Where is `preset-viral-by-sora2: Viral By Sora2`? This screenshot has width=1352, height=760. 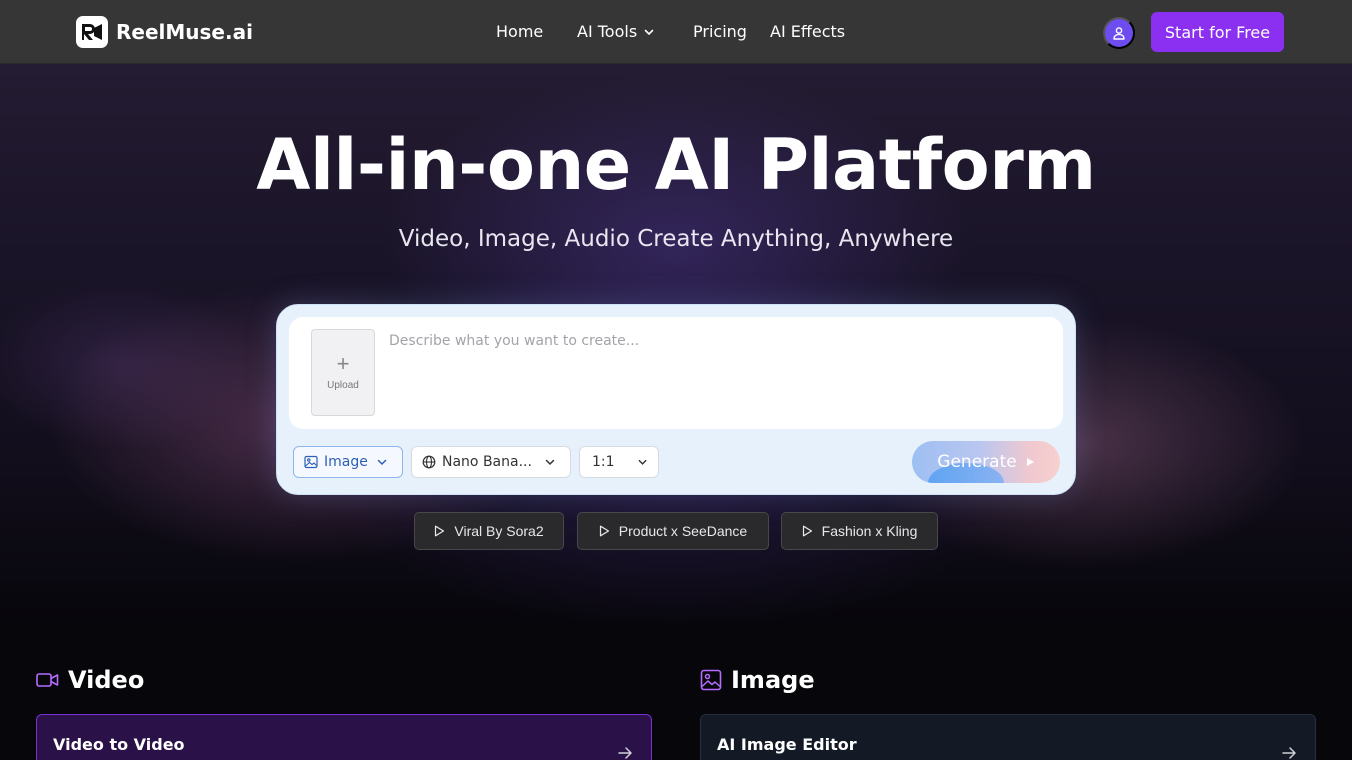 preset-viral-by-sora2: Viral By Sora2 is located at coordinates (489, 531).